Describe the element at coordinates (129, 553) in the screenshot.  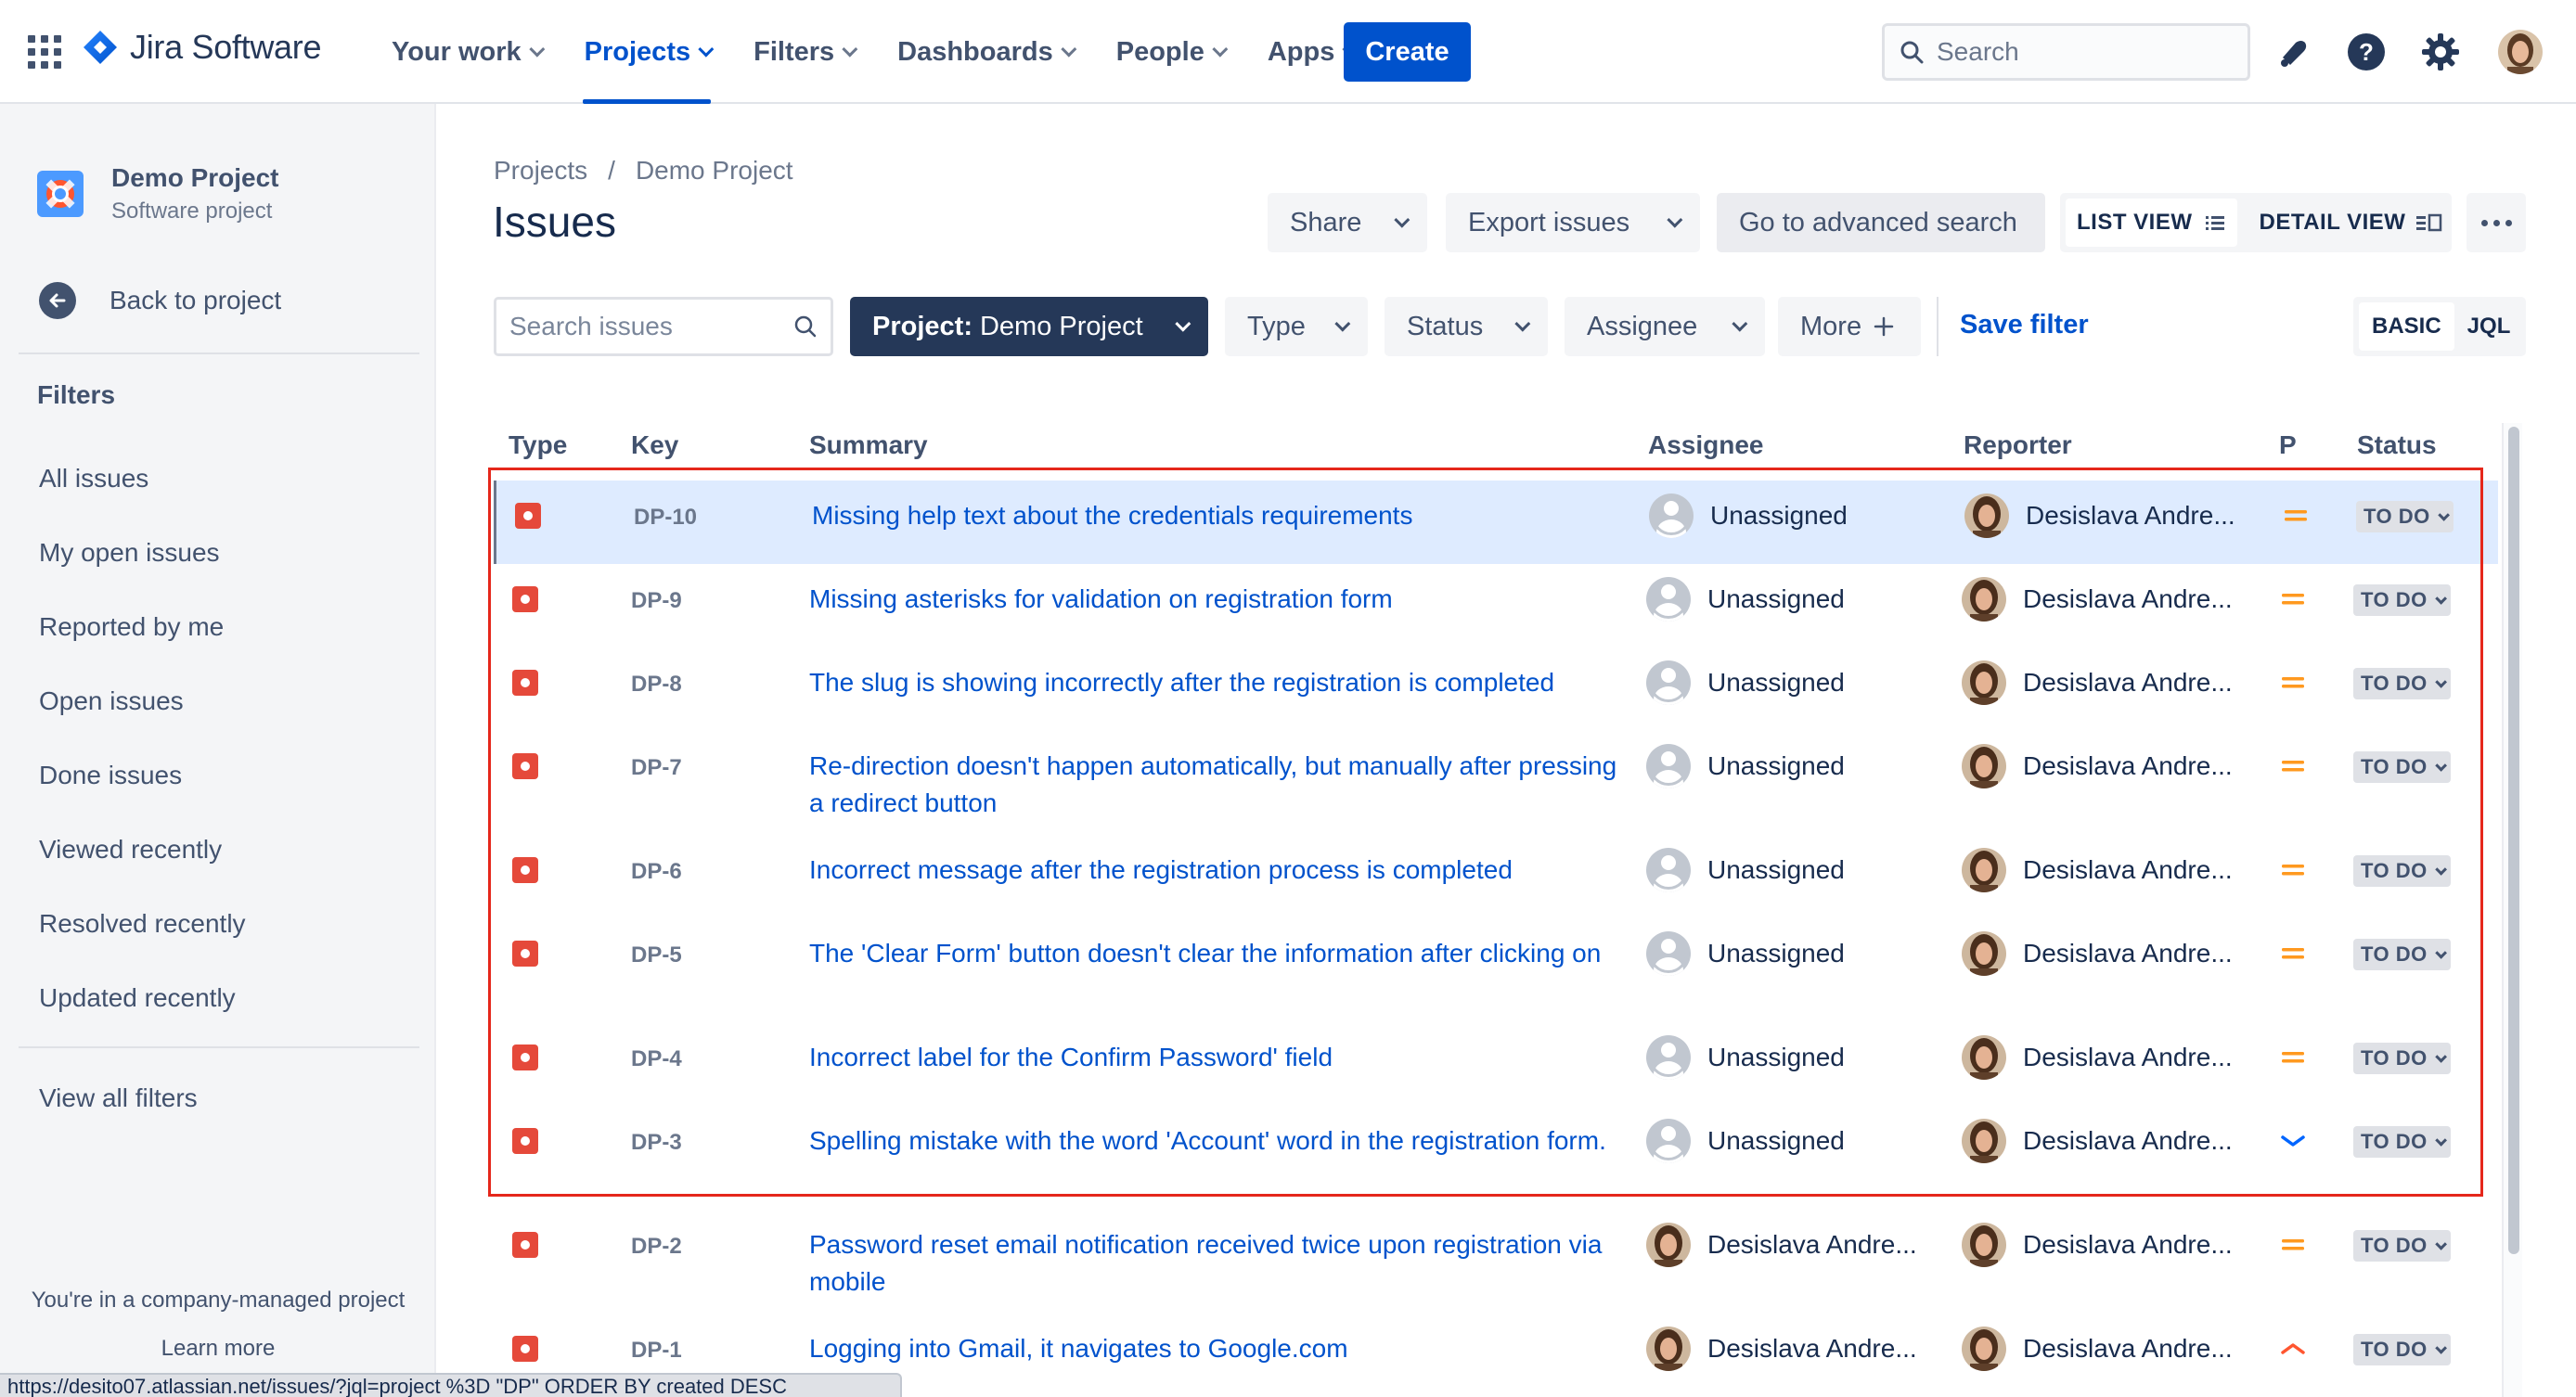
I see `sidebar-item-my-open-issues: My open issues` at that location.